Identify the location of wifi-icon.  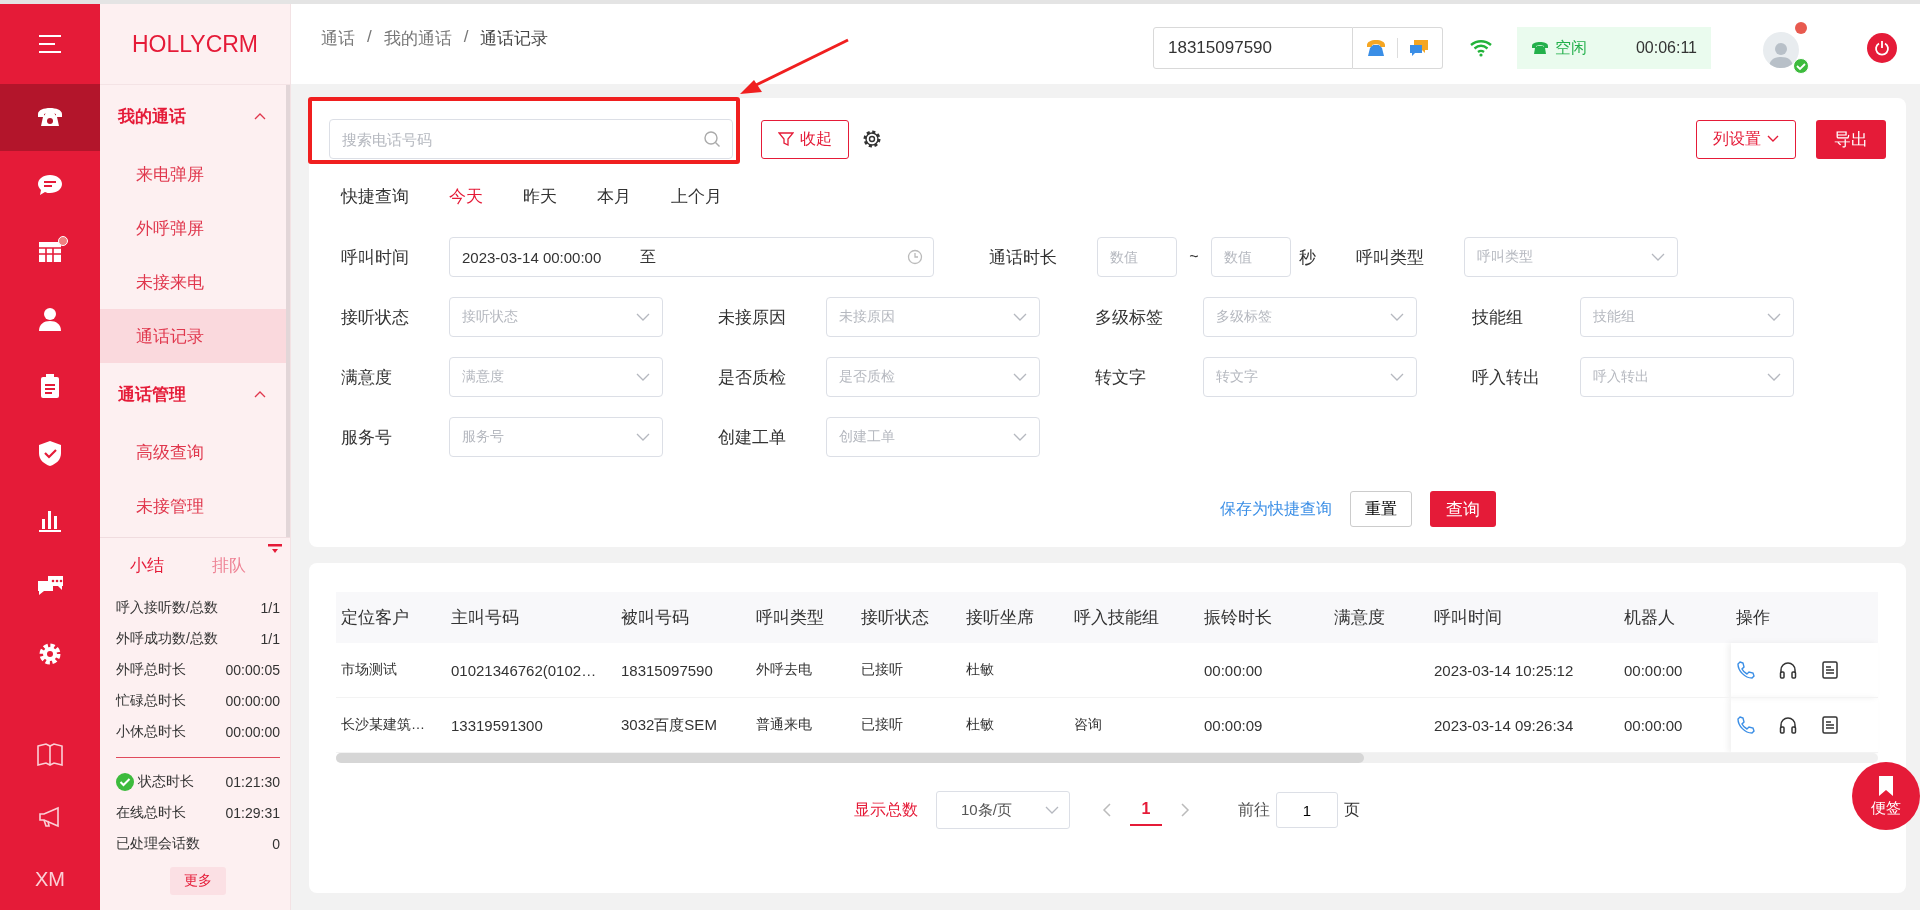
(1481, 48).